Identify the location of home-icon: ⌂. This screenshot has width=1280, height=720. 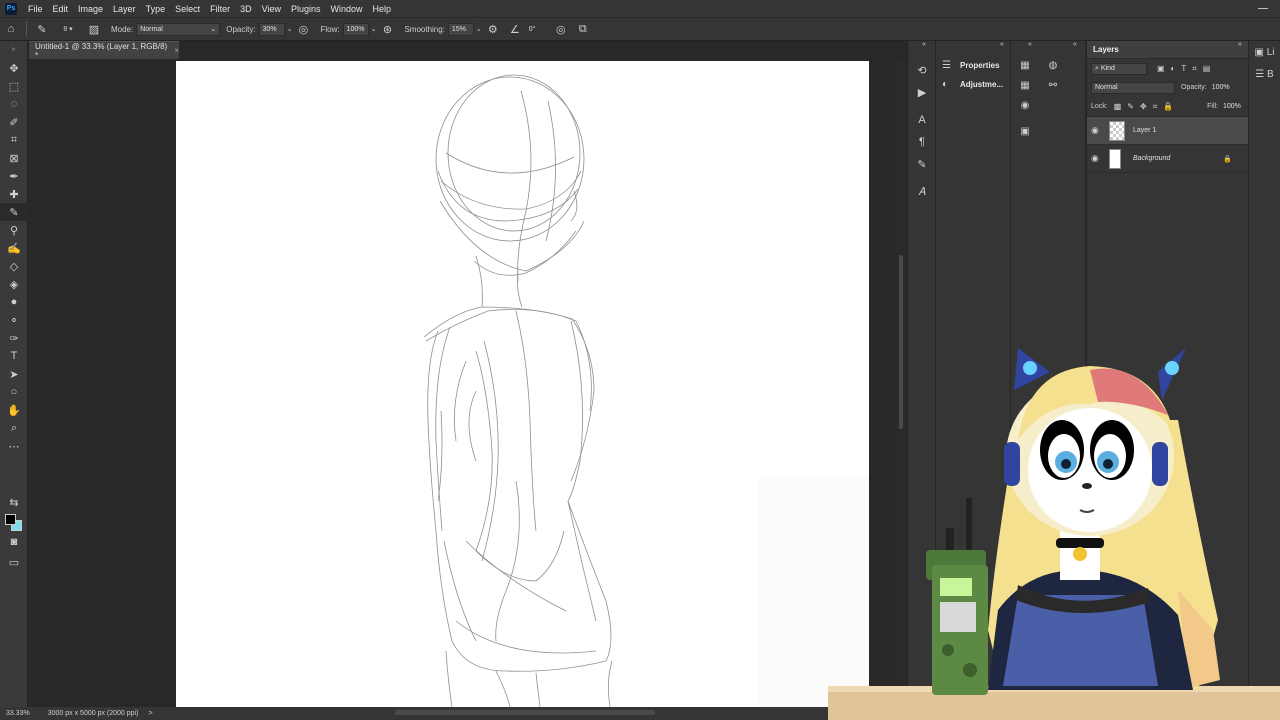
(11, 29).